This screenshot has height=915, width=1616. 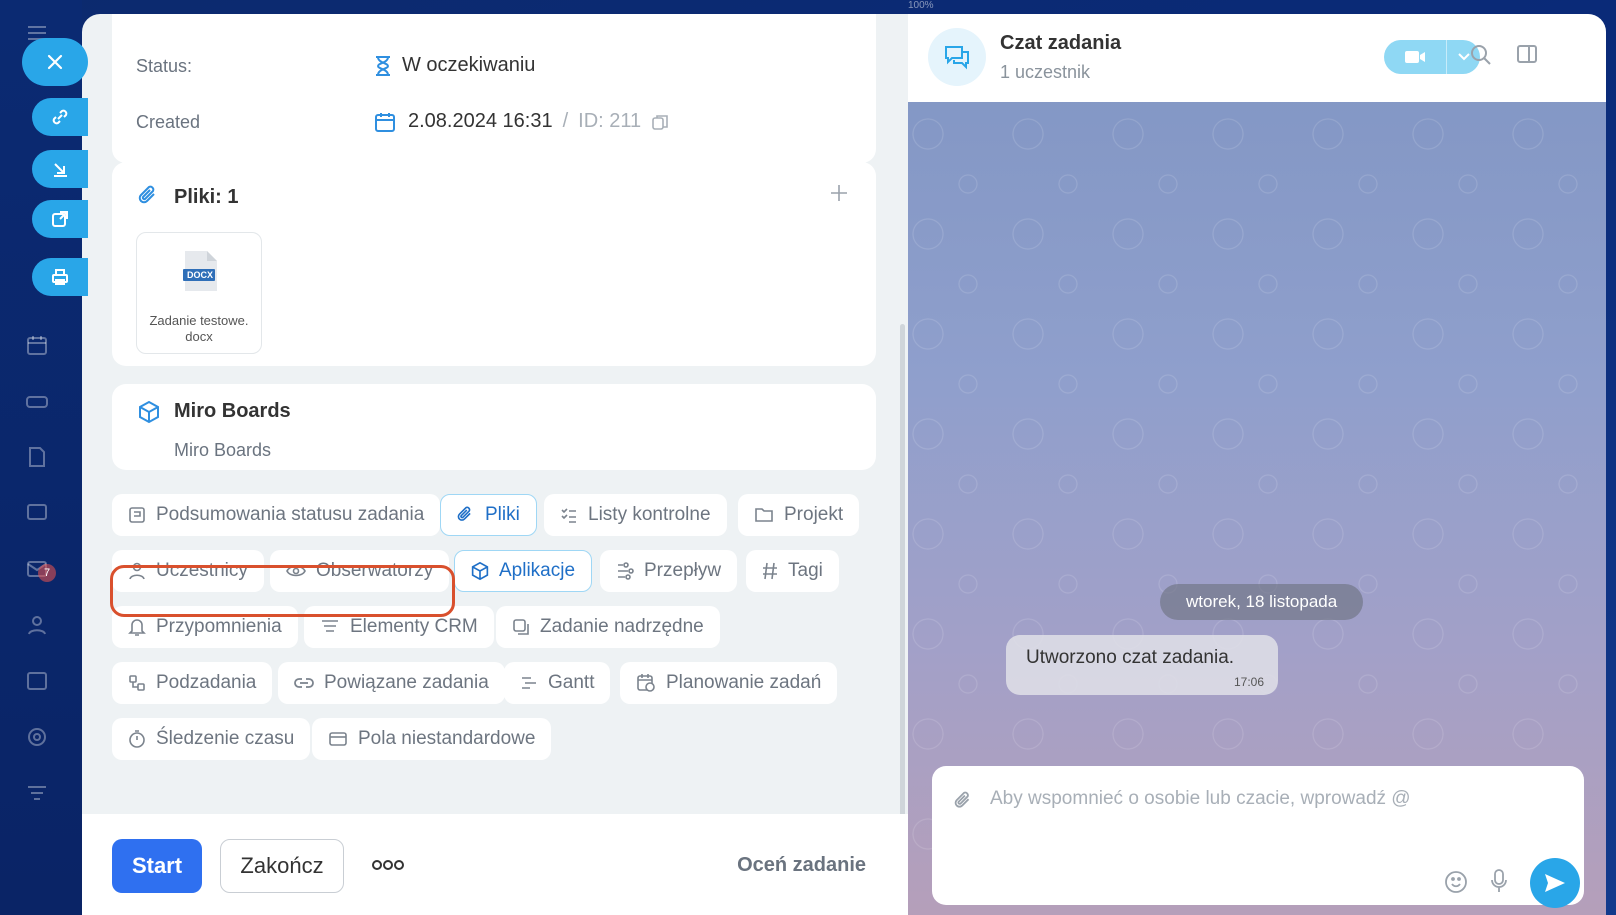 What do you see at coordinates (168, 122) in the screenshot?
I see `created-label: Created` at bounding box center [168, 122].